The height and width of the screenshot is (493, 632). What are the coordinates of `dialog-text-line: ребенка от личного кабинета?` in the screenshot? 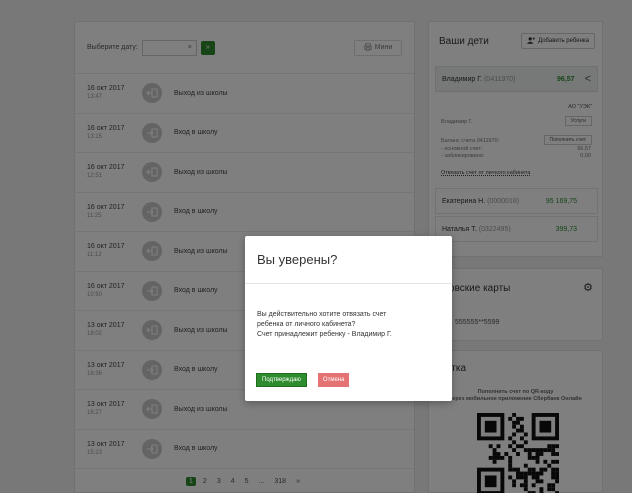 It's located at (306, 324).